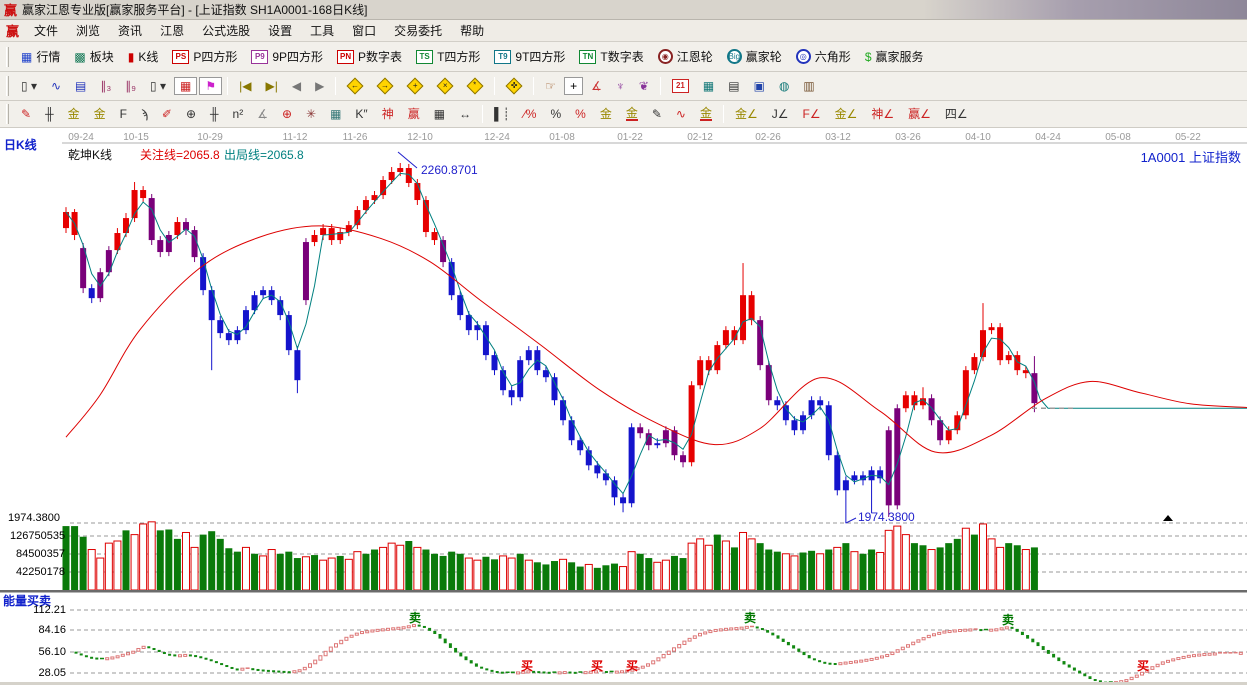 This screenshot has height=685, width=1247. I want to click on gold-angle-tool: 金∠, so click(746, 114).